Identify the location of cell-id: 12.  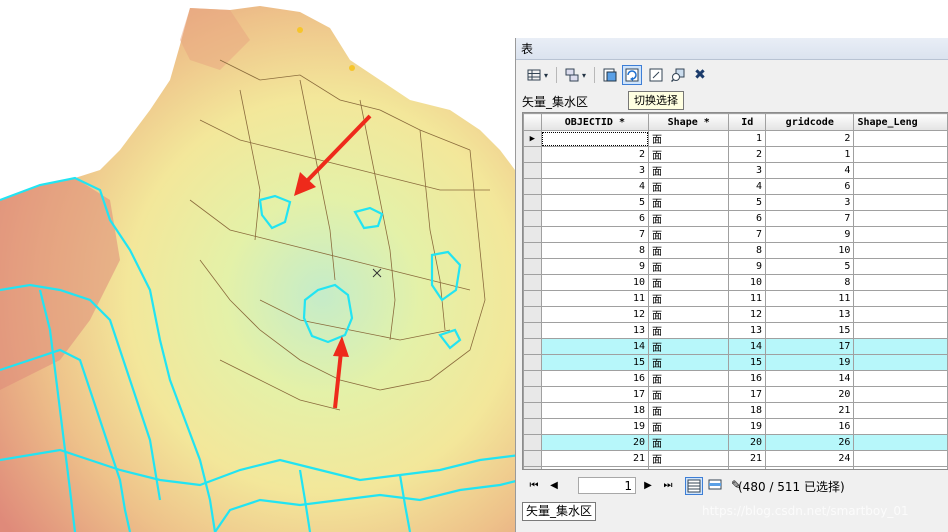
(747, 314).